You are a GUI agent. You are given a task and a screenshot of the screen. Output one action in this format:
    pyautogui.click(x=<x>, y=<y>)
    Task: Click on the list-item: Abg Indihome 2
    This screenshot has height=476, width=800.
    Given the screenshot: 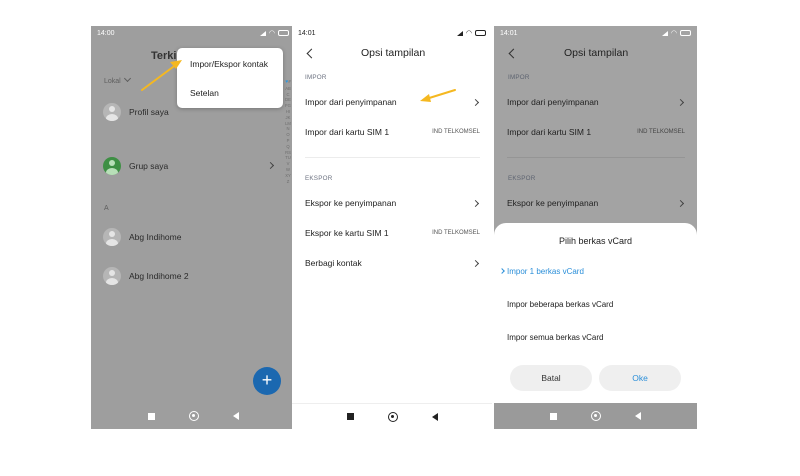 What is the action you would take?
    pyautogui.click(x=146, y=276)
    